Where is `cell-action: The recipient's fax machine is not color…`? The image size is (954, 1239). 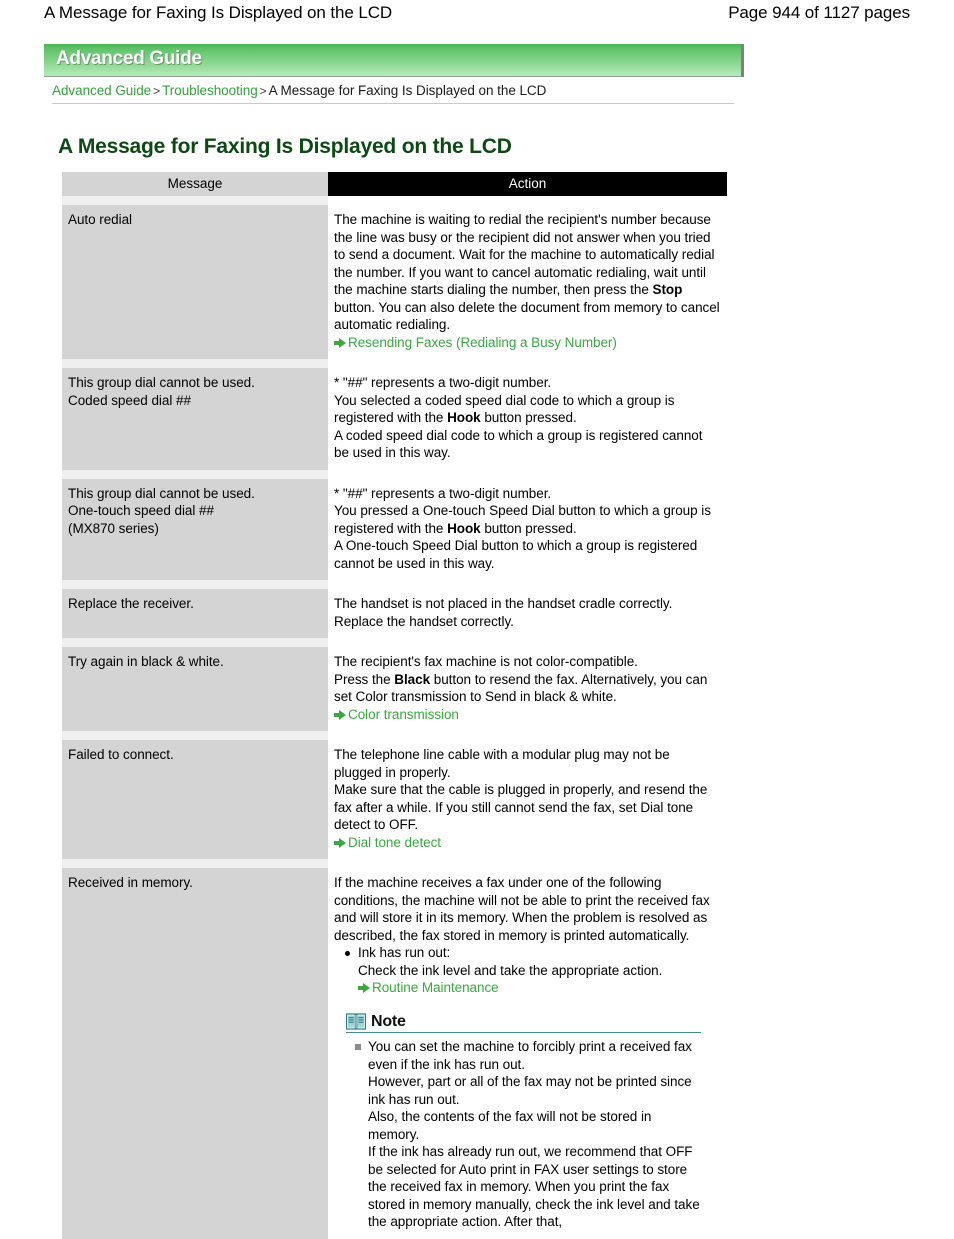 cell-action: The recipient's fax machine is not color… is located at coordinates (527, 689).